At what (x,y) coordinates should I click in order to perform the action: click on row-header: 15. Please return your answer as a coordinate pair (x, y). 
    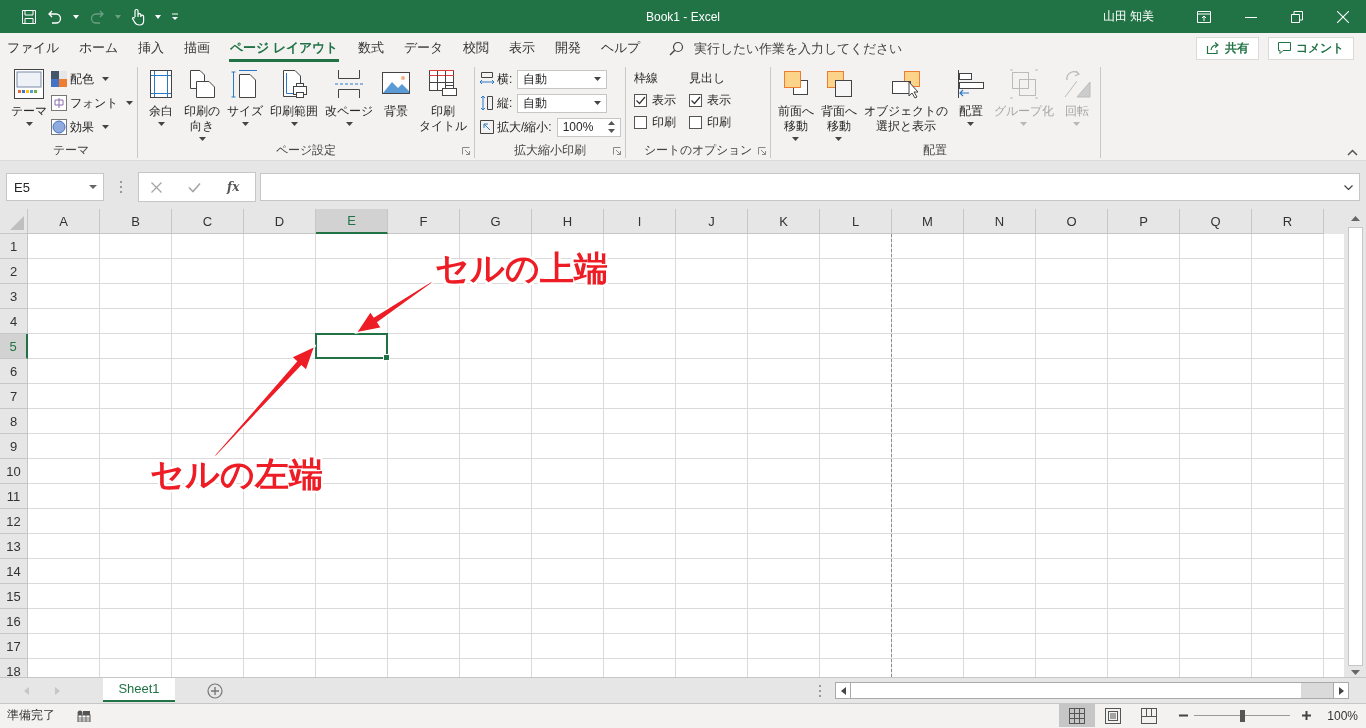
    Looking at the image, I should click on (14, 596).